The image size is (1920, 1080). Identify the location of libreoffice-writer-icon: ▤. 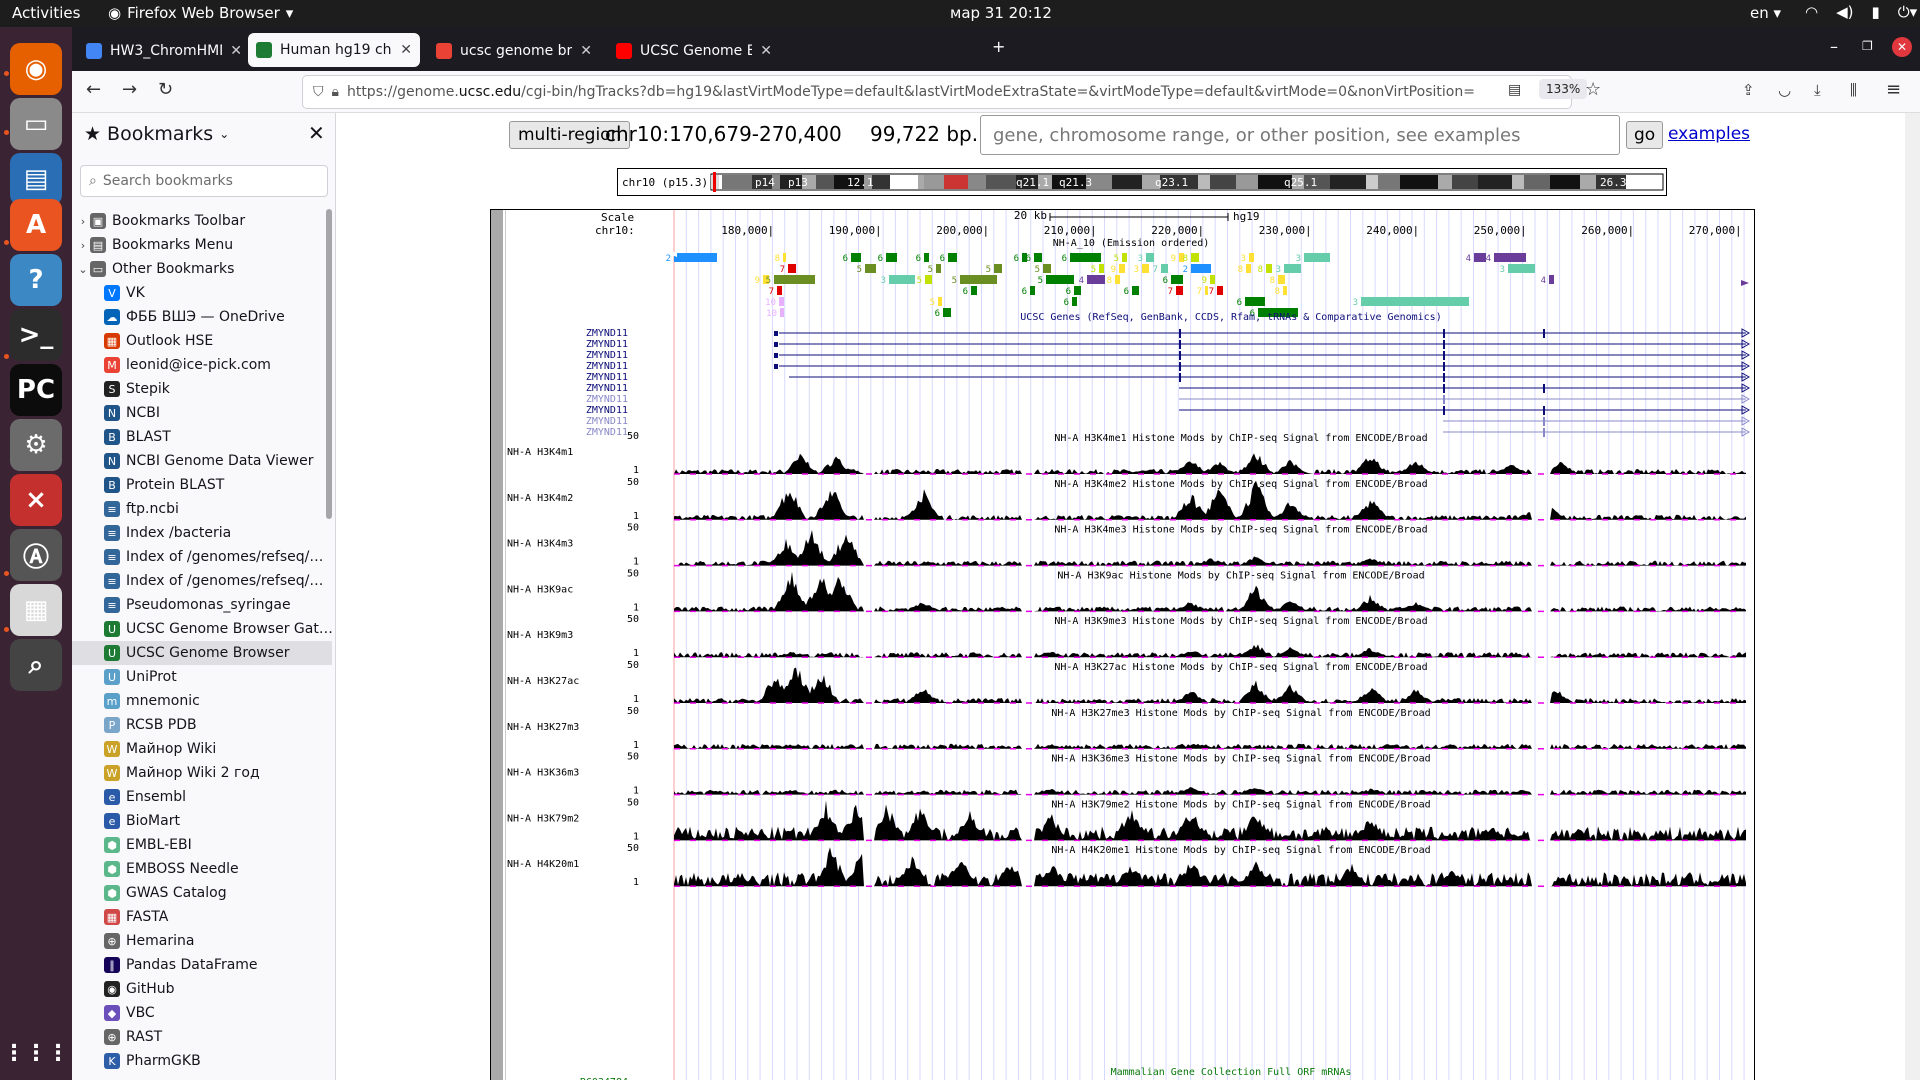
(36, 179).